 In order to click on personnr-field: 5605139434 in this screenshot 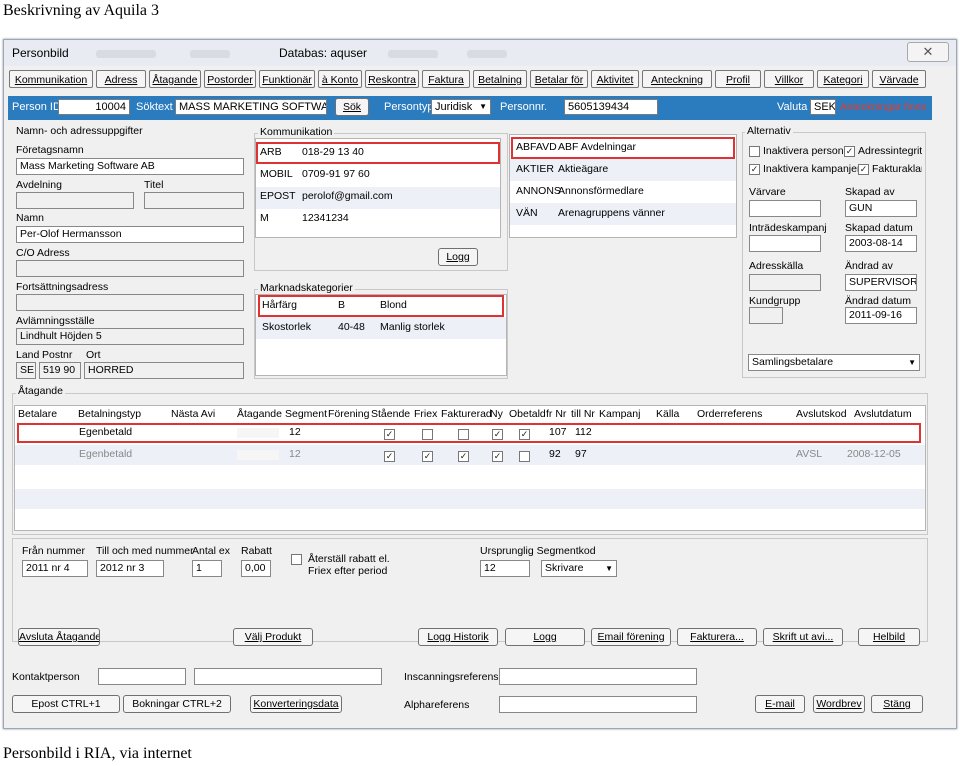, I will do `click(611, 107)`.